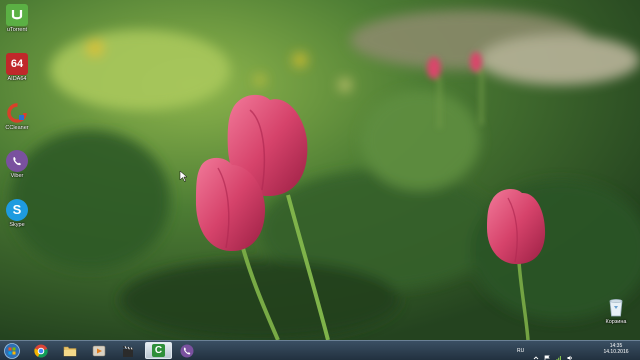  Describe the element at coordinates (17, 64) in the screenshot. I see `aida64-icon: 64` at that location.